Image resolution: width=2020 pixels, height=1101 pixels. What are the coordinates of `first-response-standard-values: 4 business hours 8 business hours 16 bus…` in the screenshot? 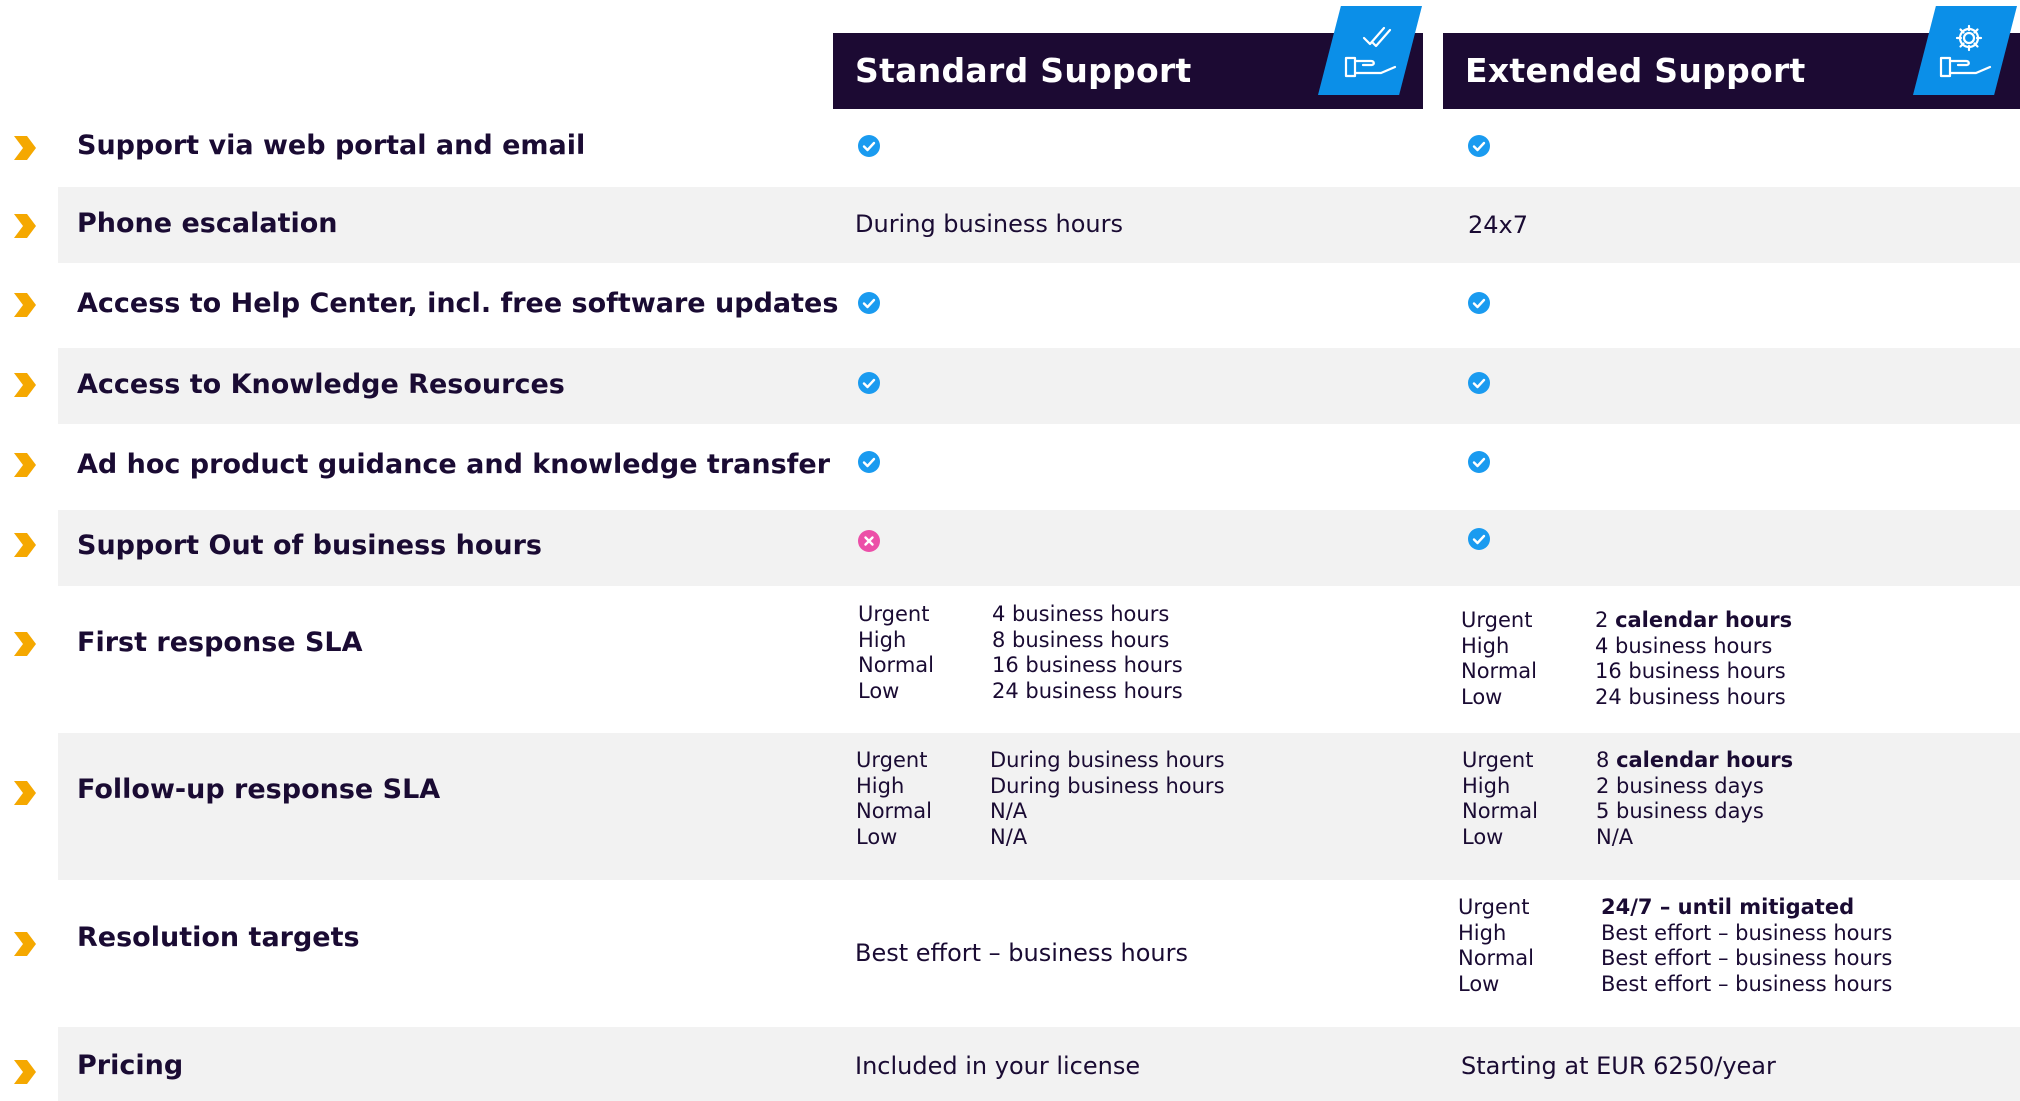 It's located at (1087, 652).